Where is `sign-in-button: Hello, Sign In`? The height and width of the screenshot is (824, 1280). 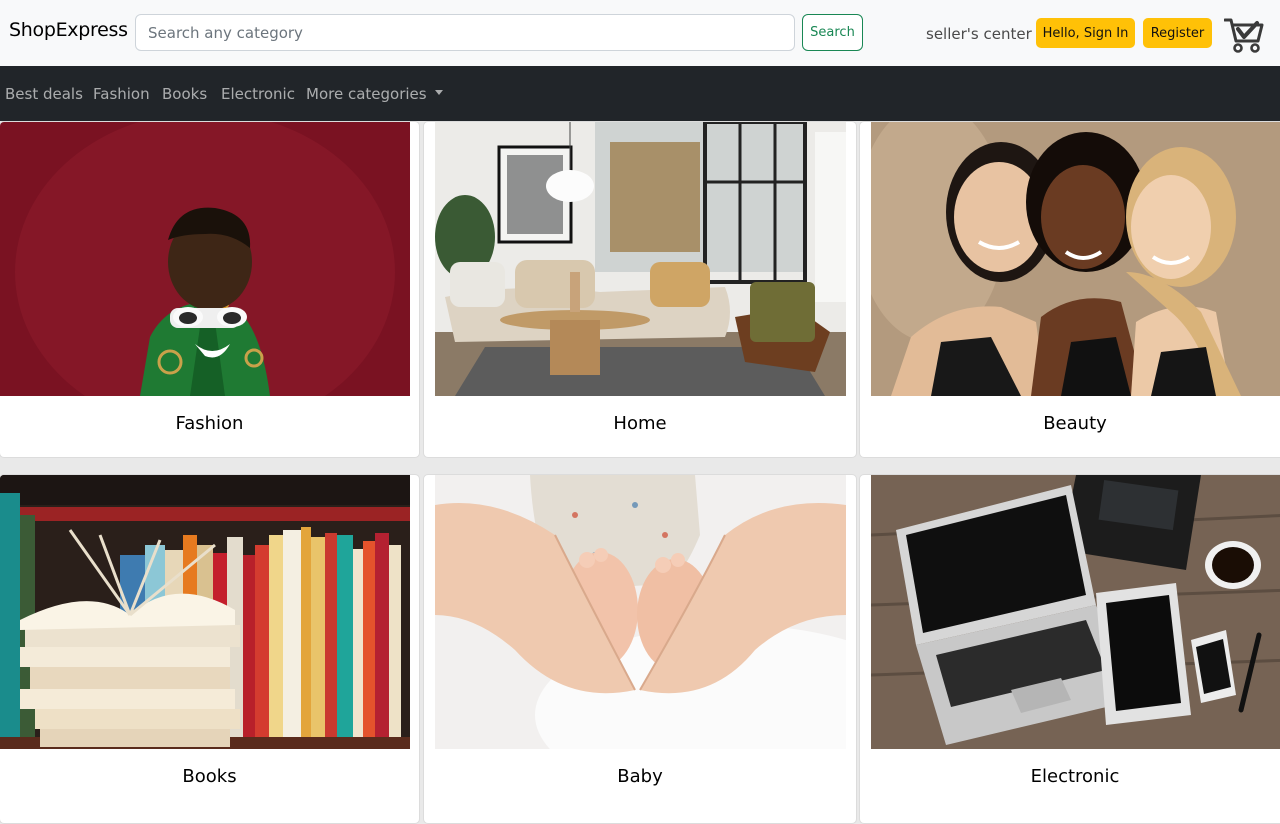 sign-in-button: Hello, Sign In is located at coordinates (1085, 33).